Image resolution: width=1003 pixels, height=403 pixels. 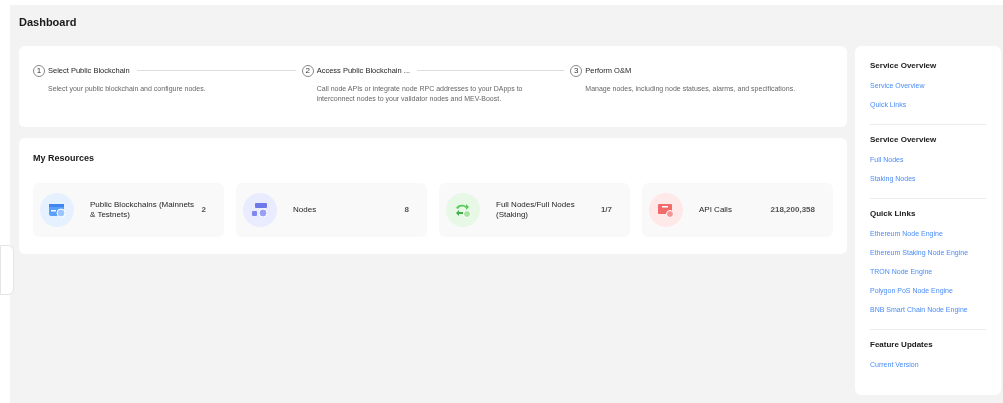 I want to click on resource-label: API Calls, so click(x=716, y=210).